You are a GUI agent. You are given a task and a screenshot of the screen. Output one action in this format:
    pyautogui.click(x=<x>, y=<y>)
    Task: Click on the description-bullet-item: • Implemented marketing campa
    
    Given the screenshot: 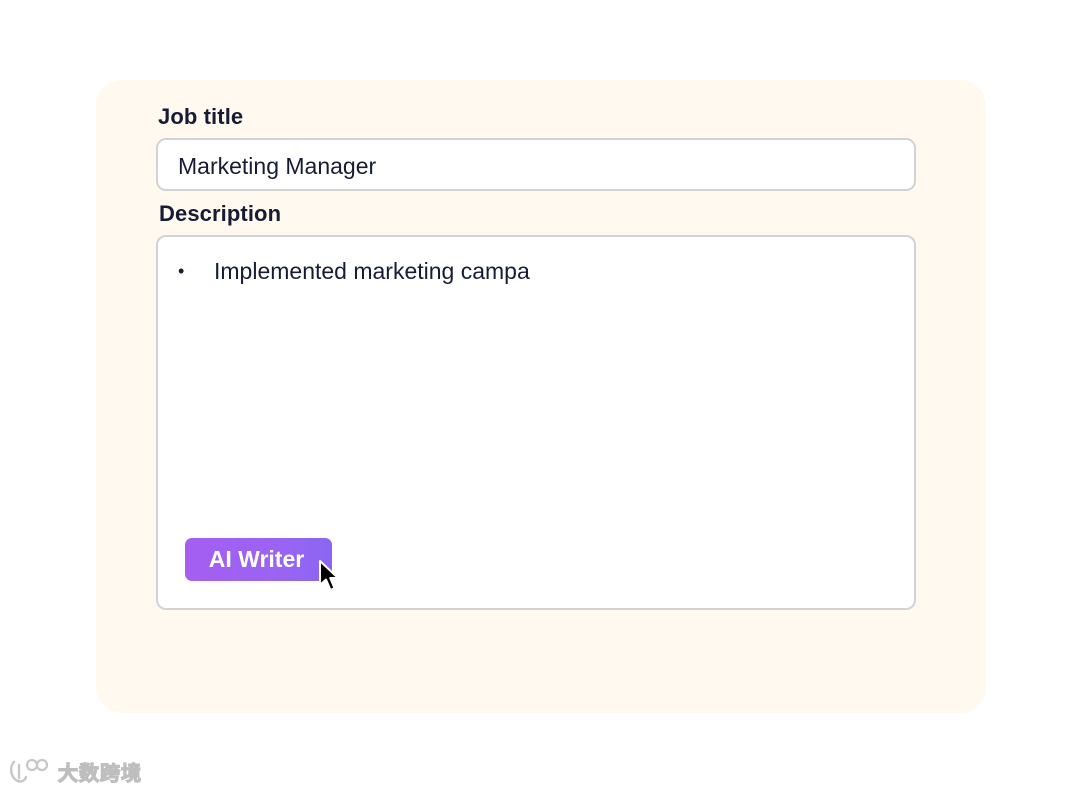 What is the action you would take?
    pyautogui.click(x=354, y=271)
    